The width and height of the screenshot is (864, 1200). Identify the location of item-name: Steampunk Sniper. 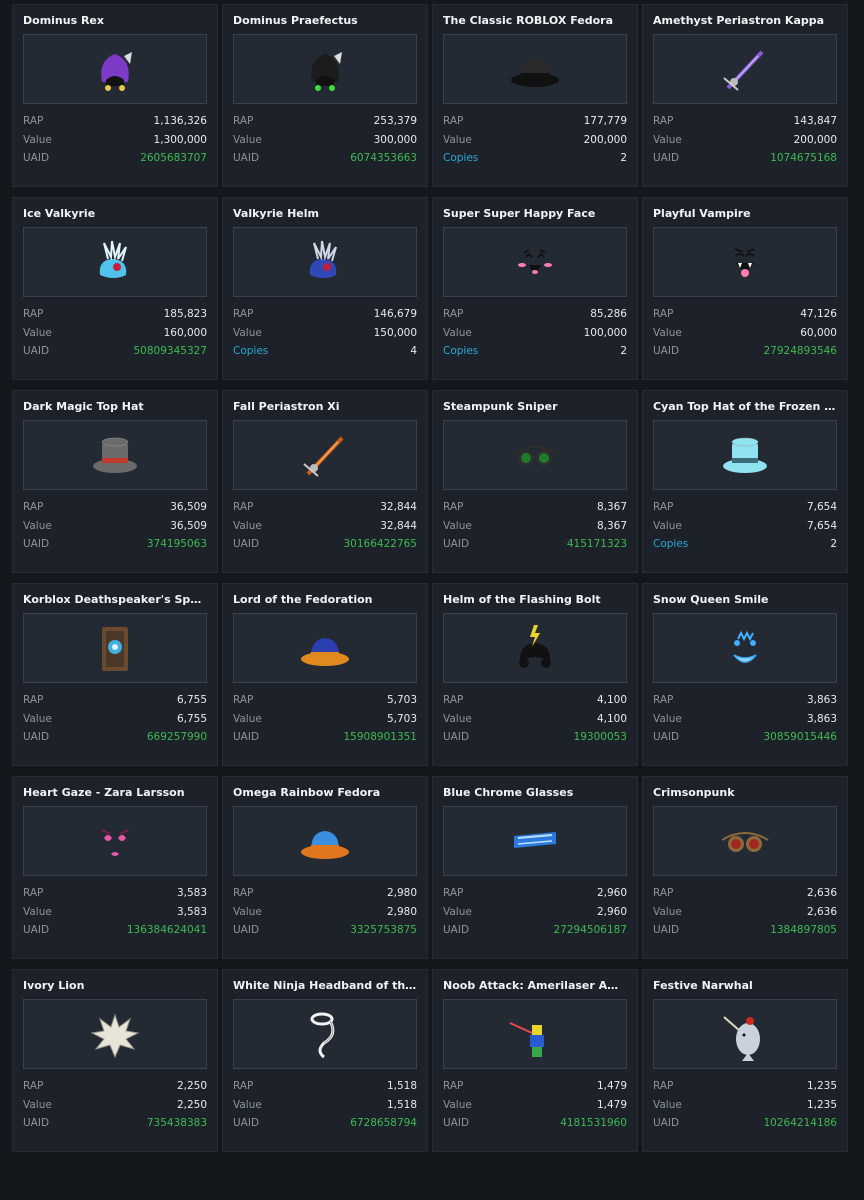
(535, 407).